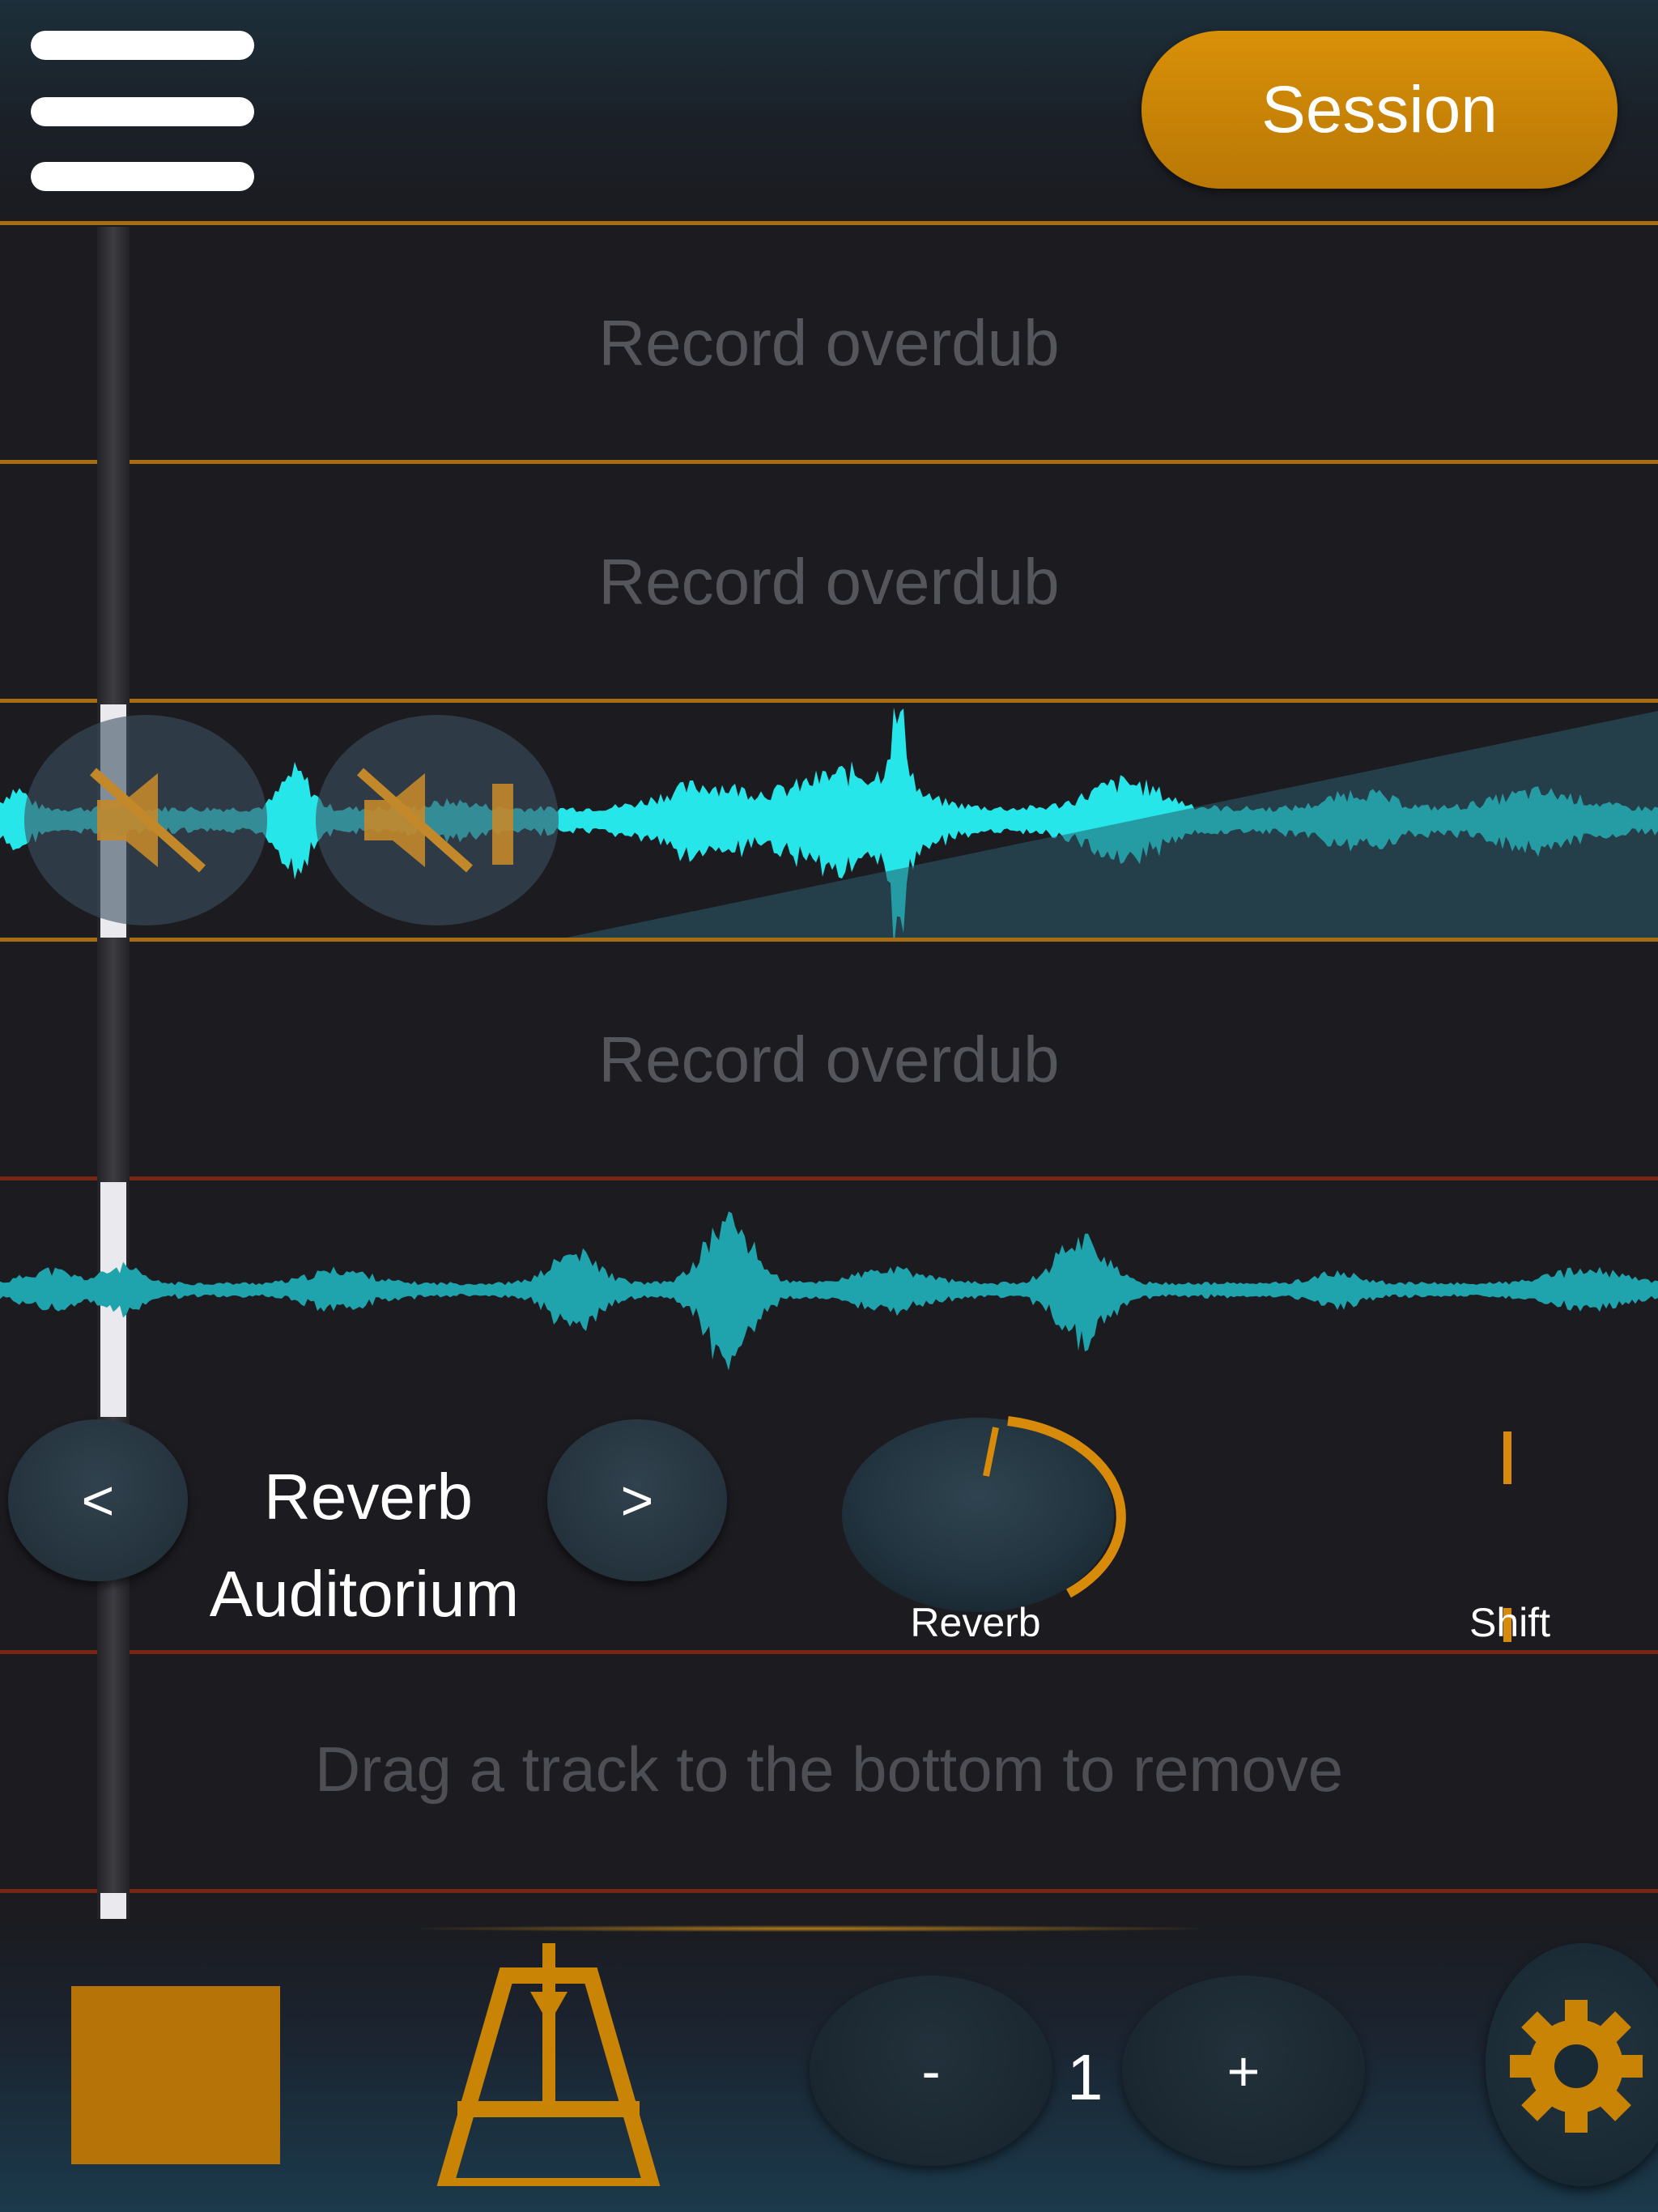 Image resolution: width=1658 pixels, height=2212 pixels. I want to click on track-lane-4: Record overdub, so click(829, 1059).